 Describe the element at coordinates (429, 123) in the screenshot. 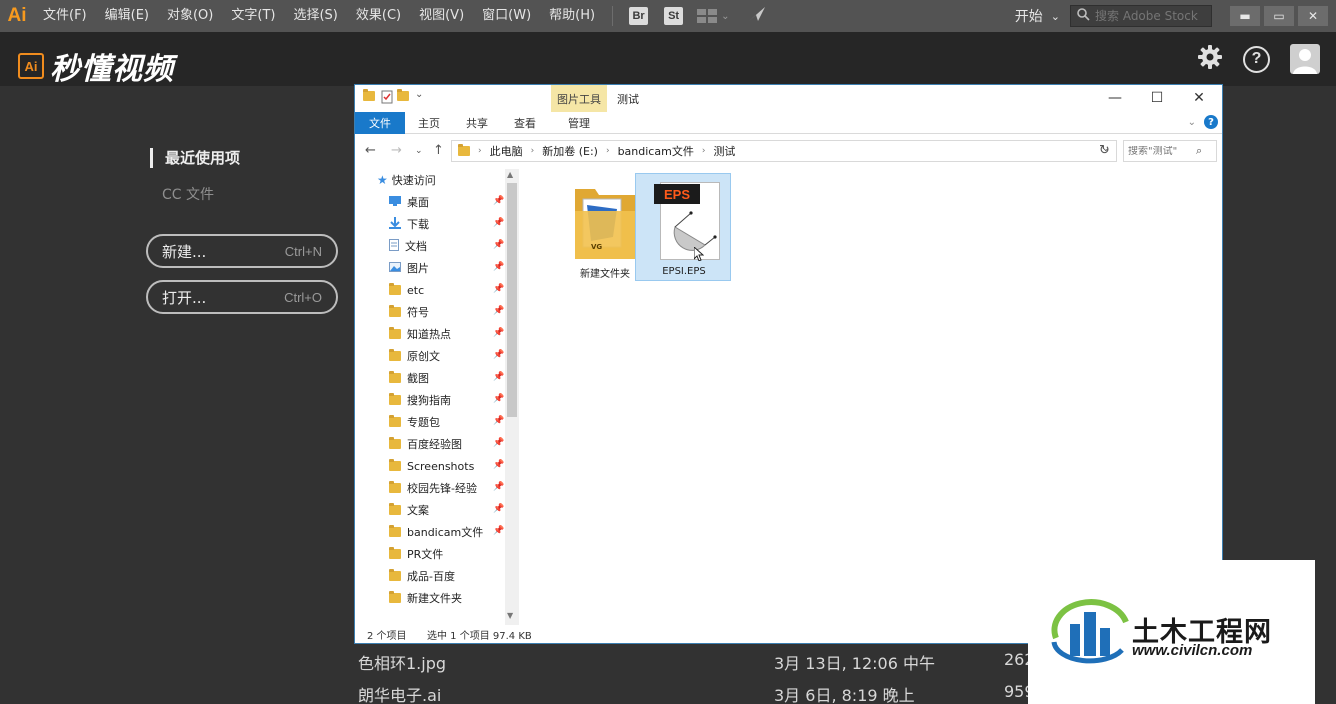

I see `tab-home: 主页` at that location.